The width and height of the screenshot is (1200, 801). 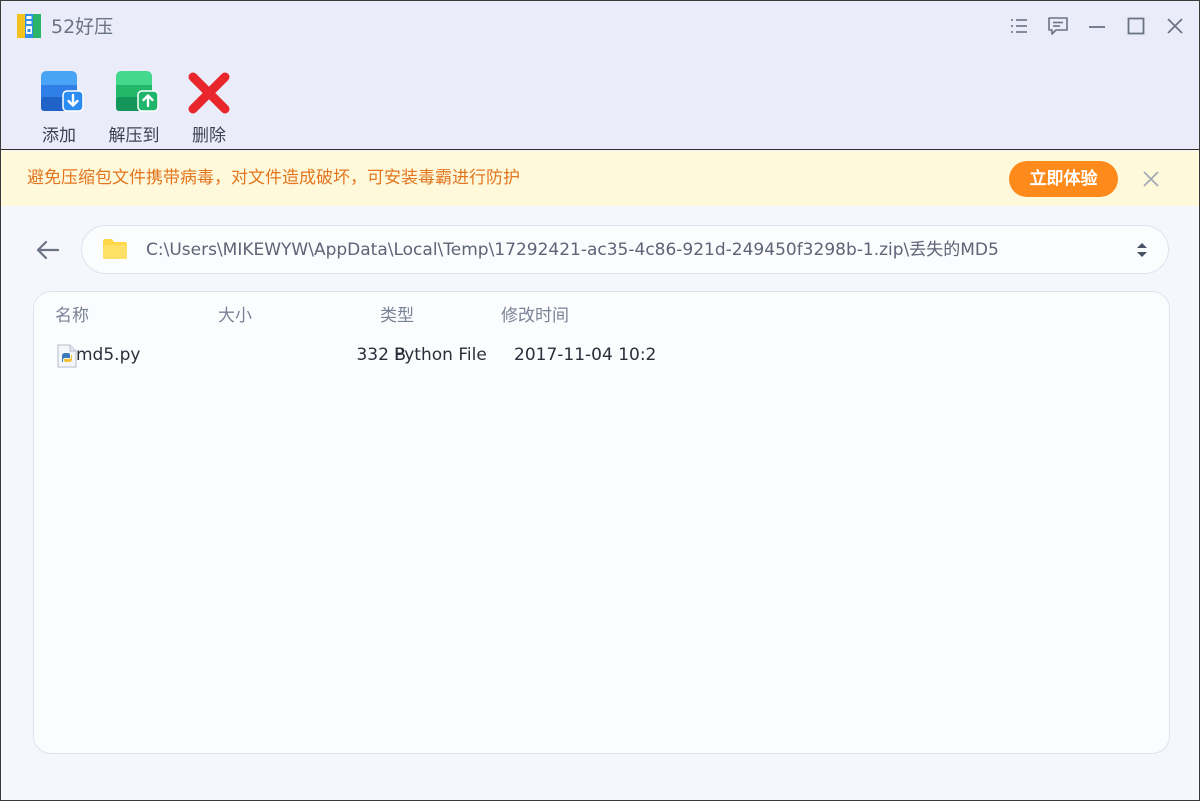 I want to click on add-button: 添加, so click(x=59, y=107).